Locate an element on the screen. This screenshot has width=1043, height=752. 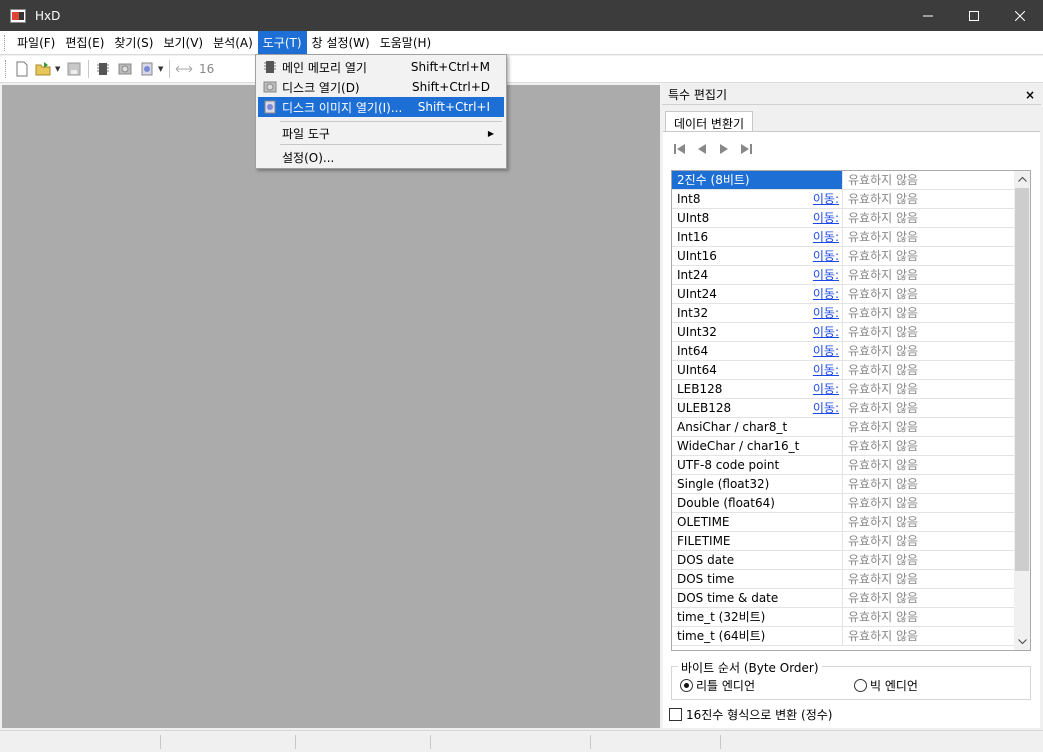
menu-analysis: 분석(A) is located at coordinates (233, 42).